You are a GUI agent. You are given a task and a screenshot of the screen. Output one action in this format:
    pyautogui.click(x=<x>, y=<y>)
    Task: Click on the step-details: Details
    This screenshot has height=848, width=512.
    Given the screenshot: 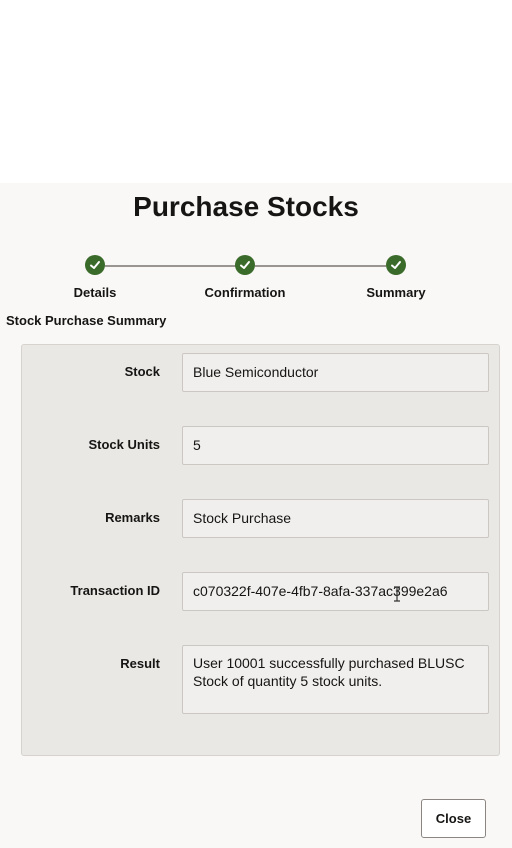 What is the action you would take?
    pyautogui.click(x=95, y=277)
    